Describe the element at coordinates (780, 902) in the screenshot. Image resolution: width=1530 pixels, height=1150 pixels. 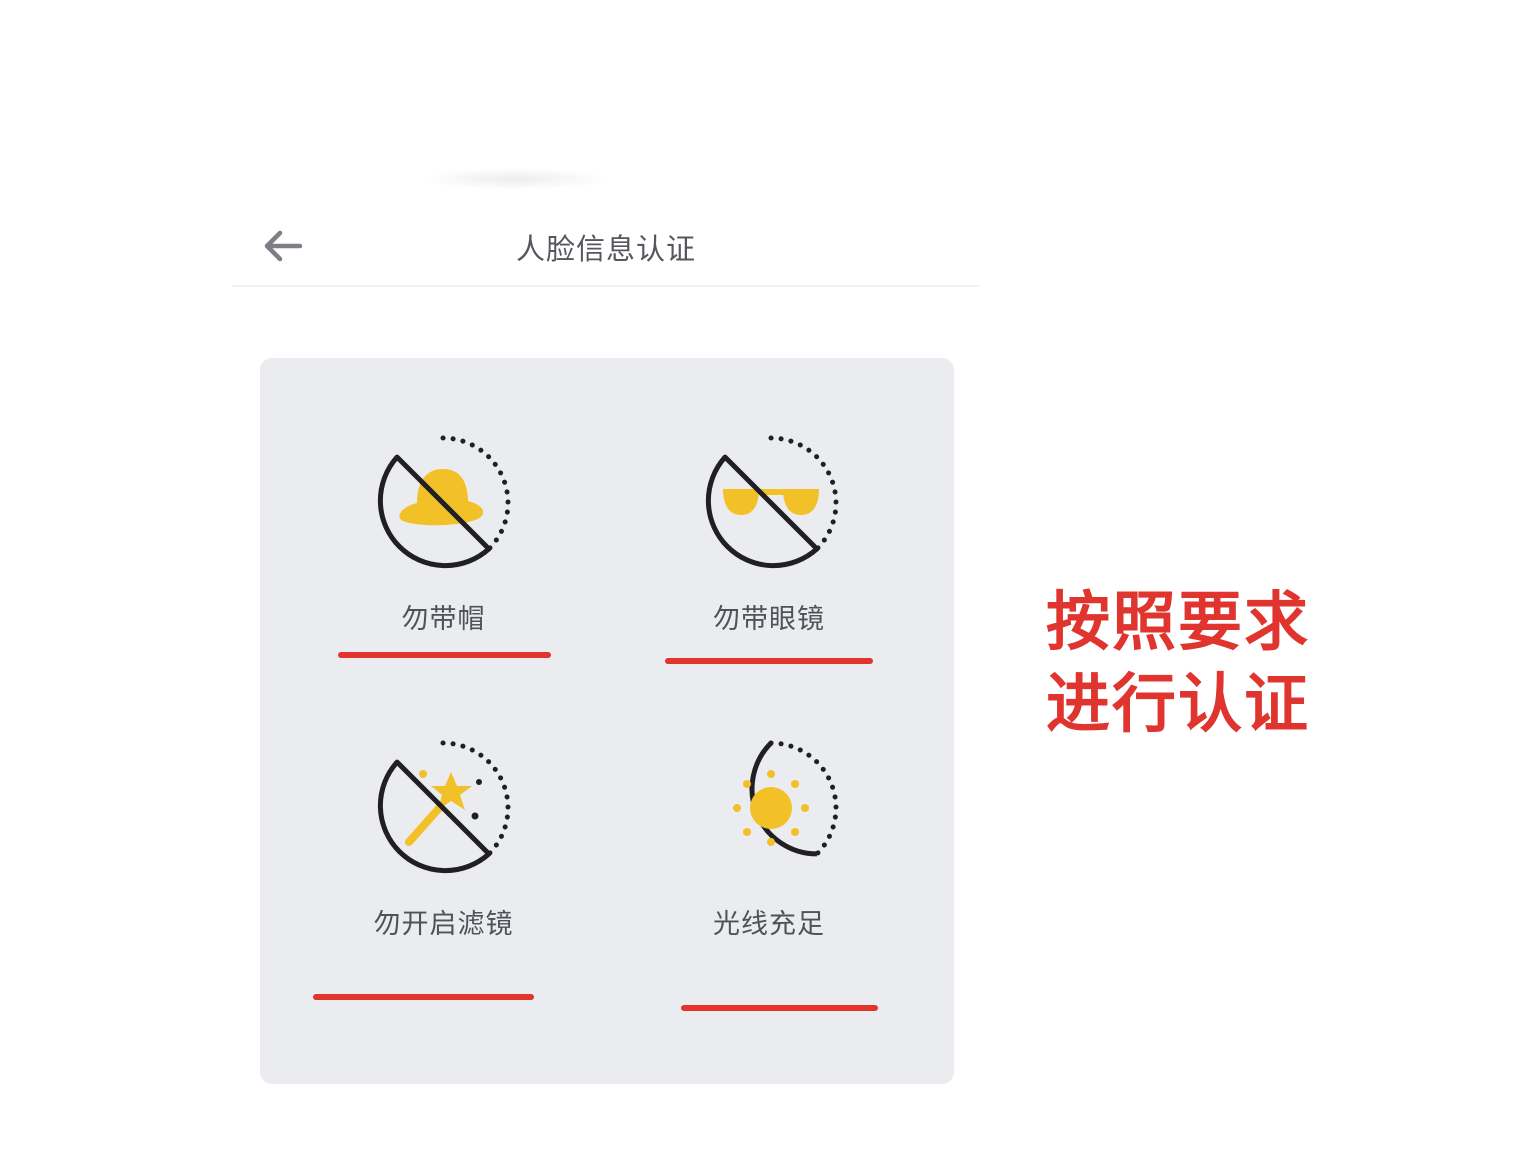
I see `tip-sufficient-light: 光线充足` at that location.